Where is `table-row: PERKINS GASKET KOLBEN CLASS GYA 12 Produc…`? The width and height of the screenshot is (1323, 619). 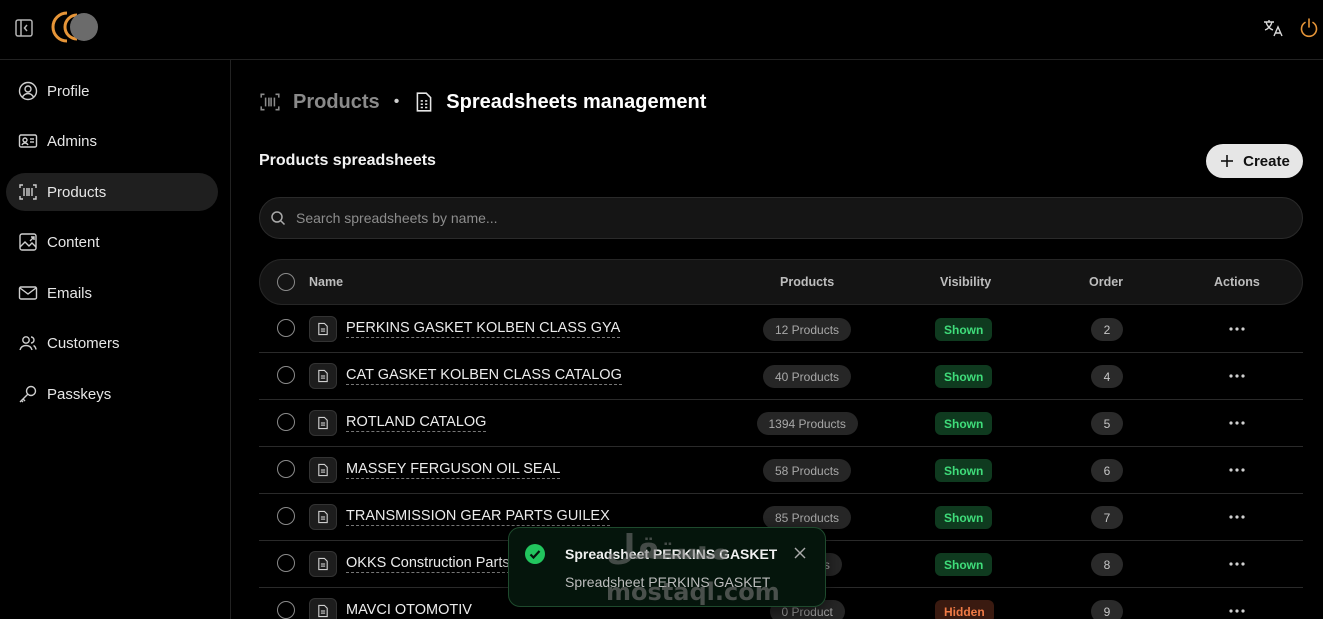 table-row: PERKINS GASKET KOLBEN CLASS GYA 12 Produc… is located at coordinates (781, 329).